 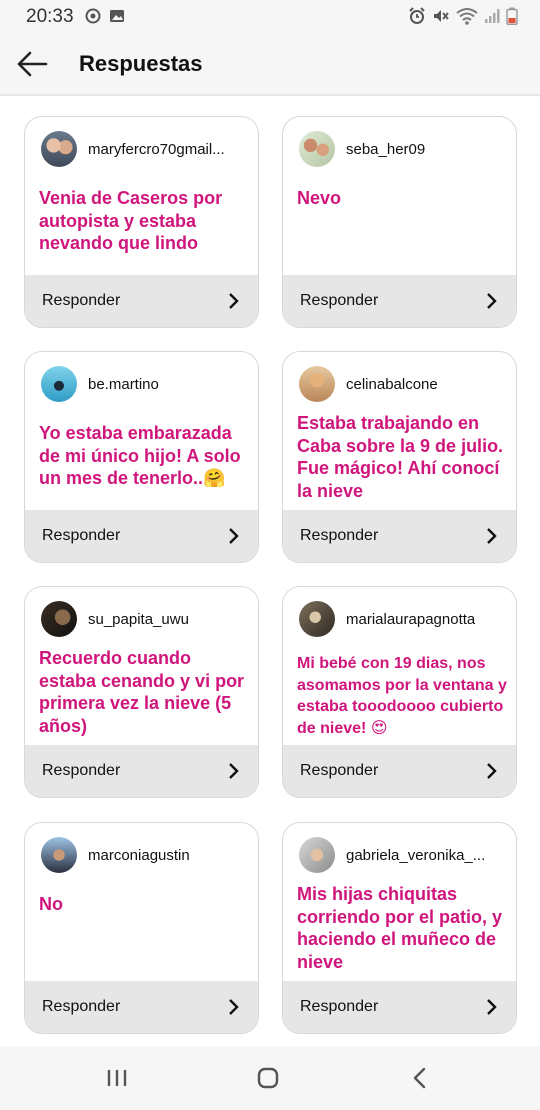 I want to click on response-text: Nevo, so click(x=319, y=198).